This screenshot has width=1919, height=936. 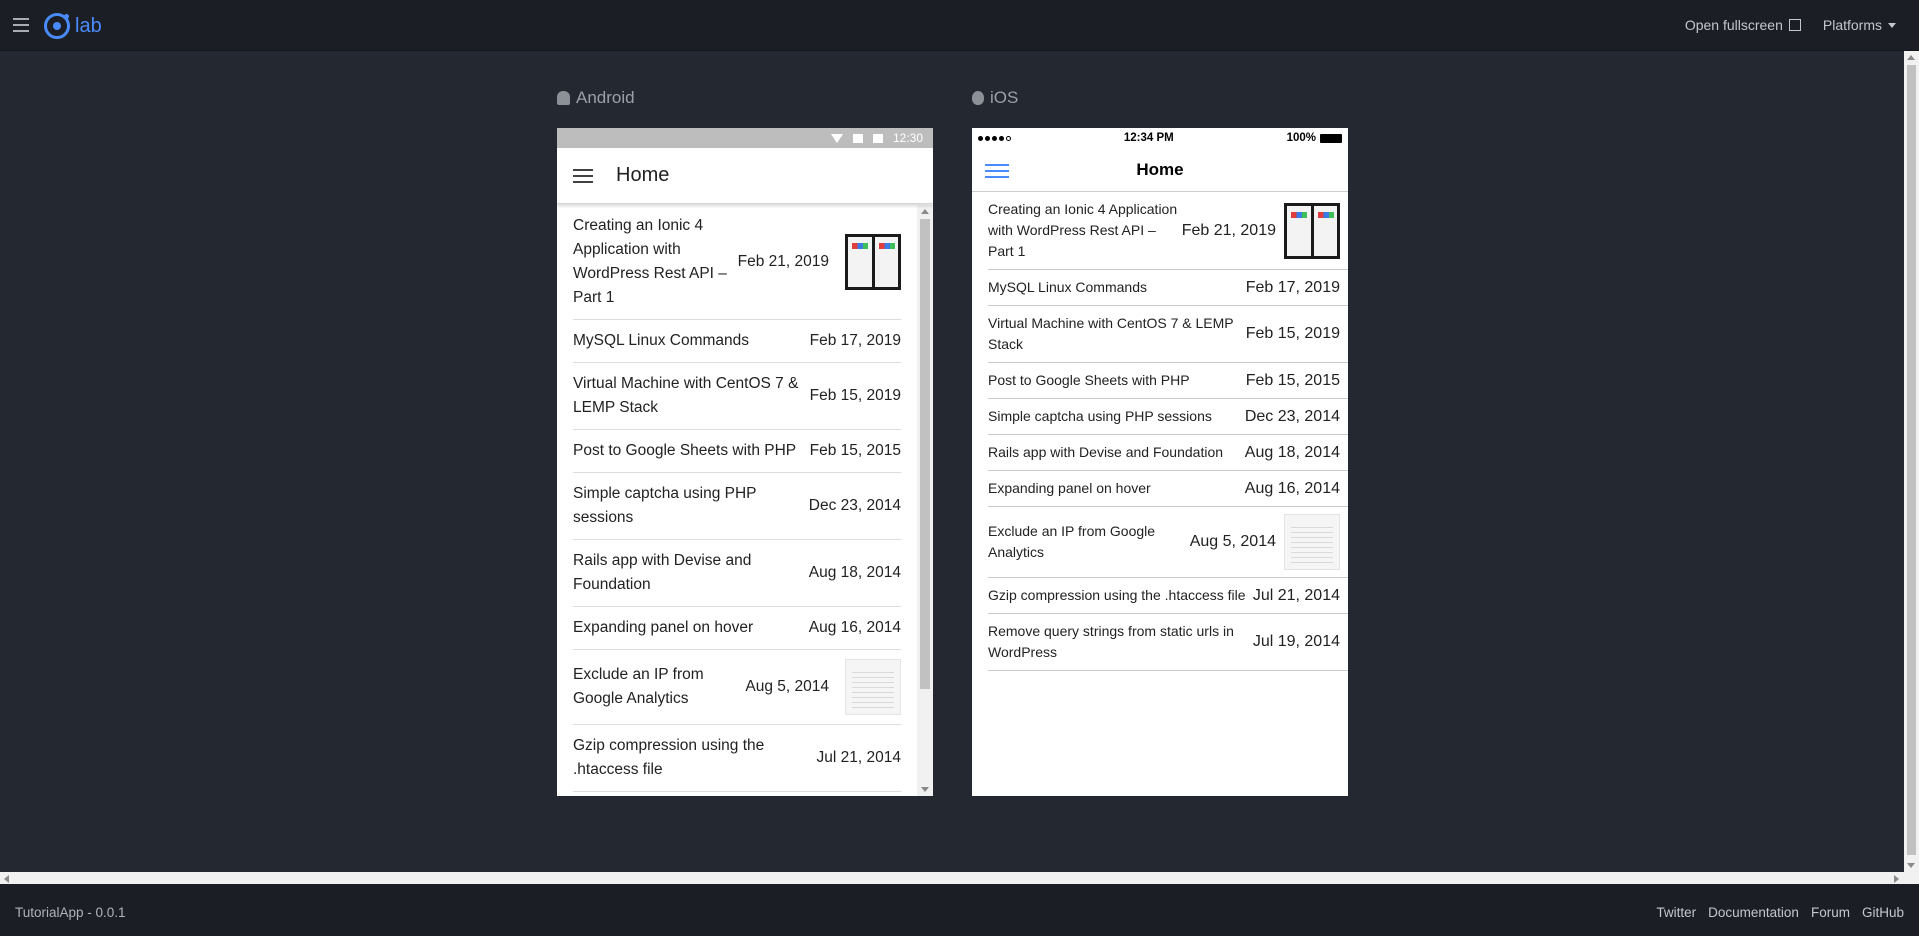 What do you see at coordinates (855, 340) in the screenshot?
I see `post-date: Feb 17, 2019` at bounding box center [855, 340].